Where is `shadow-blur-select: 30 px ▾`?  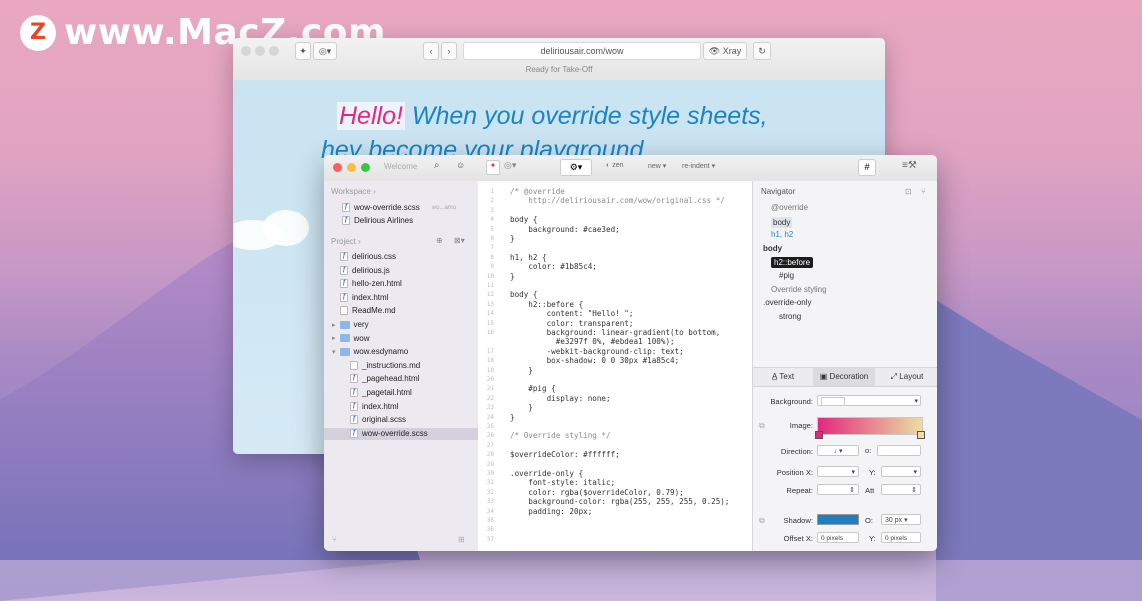
shadow-blur-select: 30 px ▾ is located at coordinates (901, 519).